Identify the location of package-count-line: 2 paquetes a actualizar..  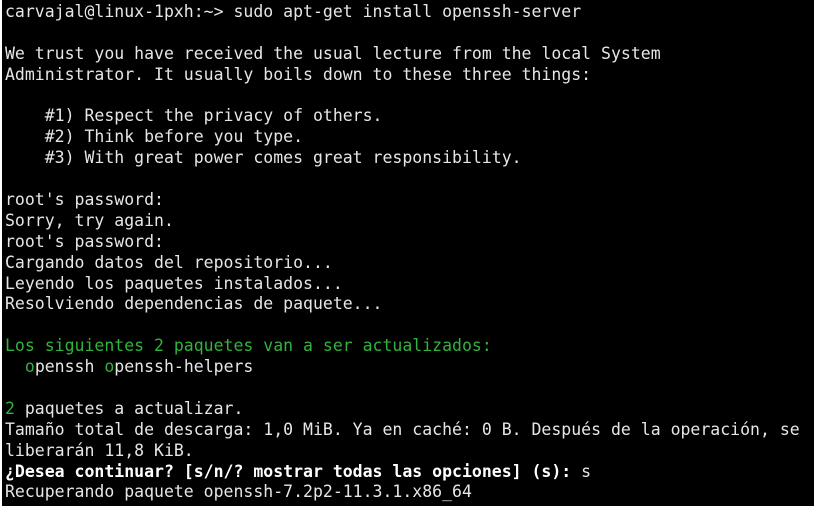
(409, 409).